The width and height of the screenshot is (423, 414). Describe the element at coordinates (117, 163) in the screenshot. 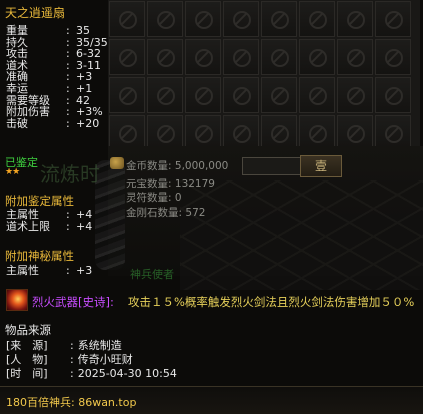

I see `gold-coin-icon` at that location.